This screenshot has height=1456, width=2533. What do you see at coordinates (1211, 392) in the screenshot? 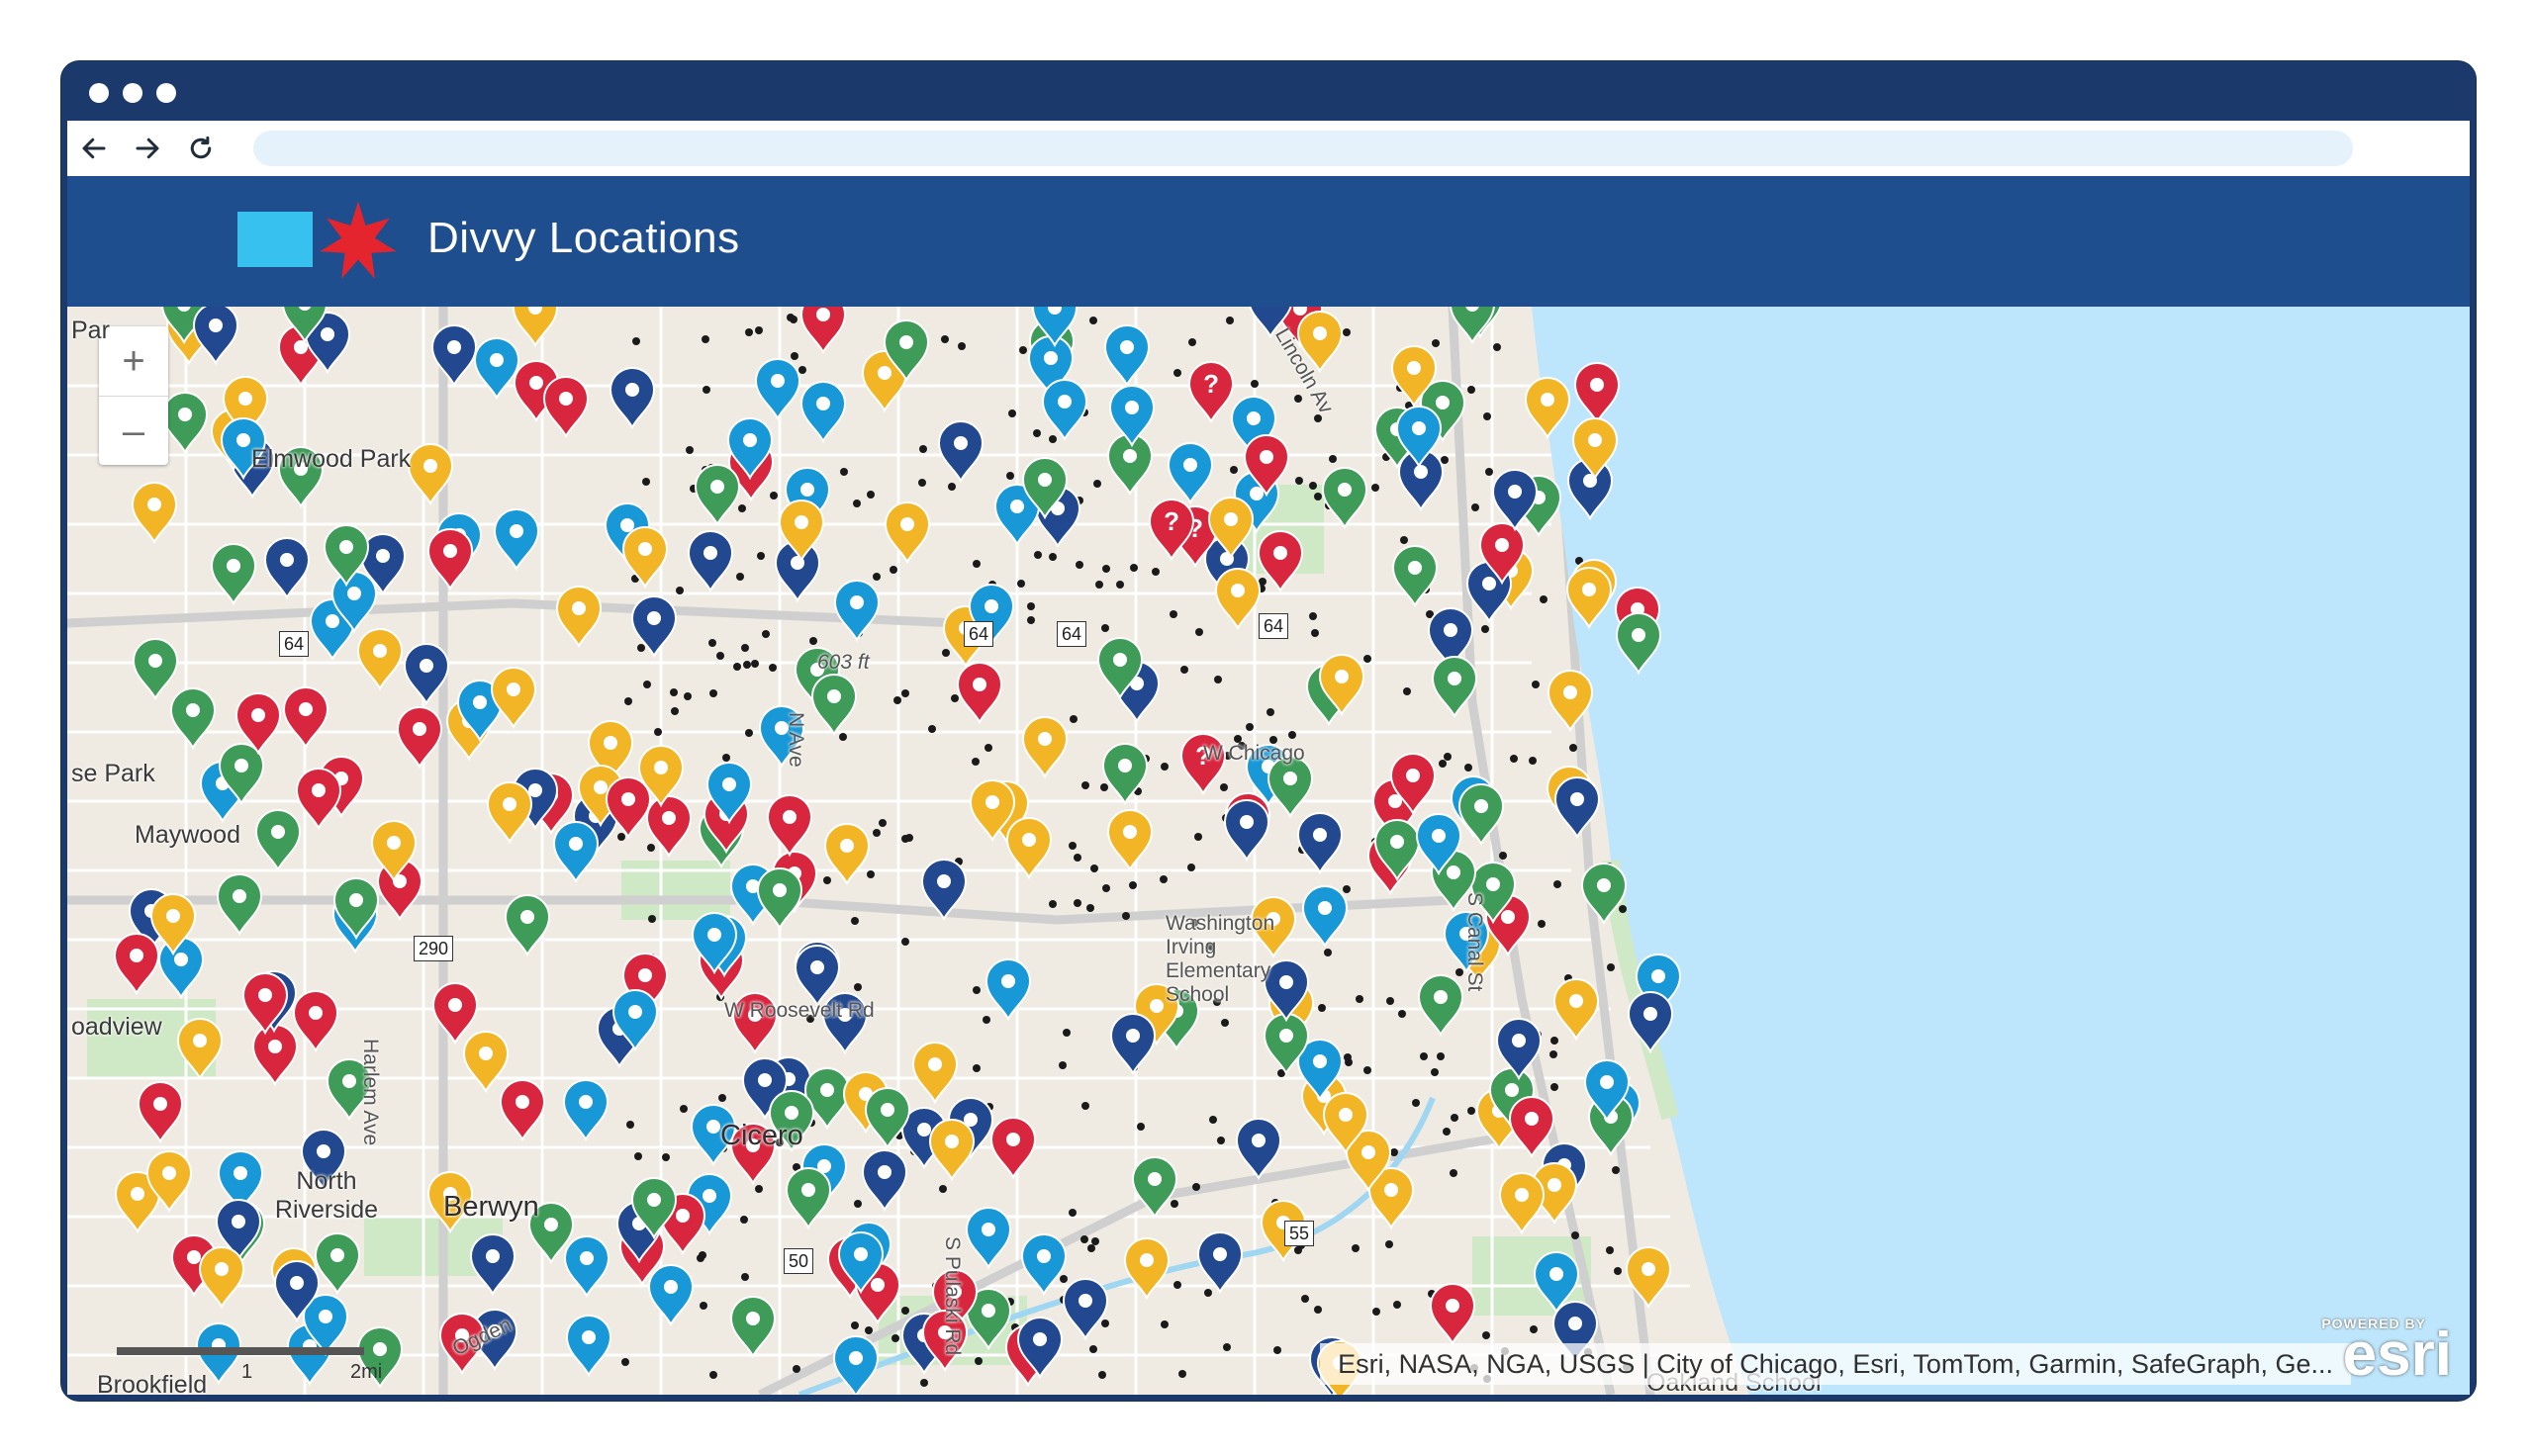
I see `unknown-station-pin: ?` at bounding box center [1211, 392].